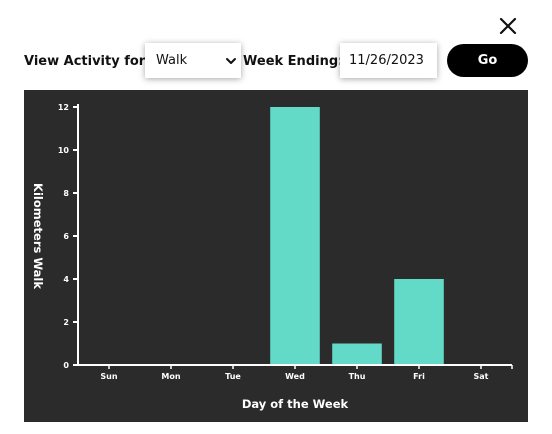  I want to click on y-tick-label: 8, so click(66, 193).